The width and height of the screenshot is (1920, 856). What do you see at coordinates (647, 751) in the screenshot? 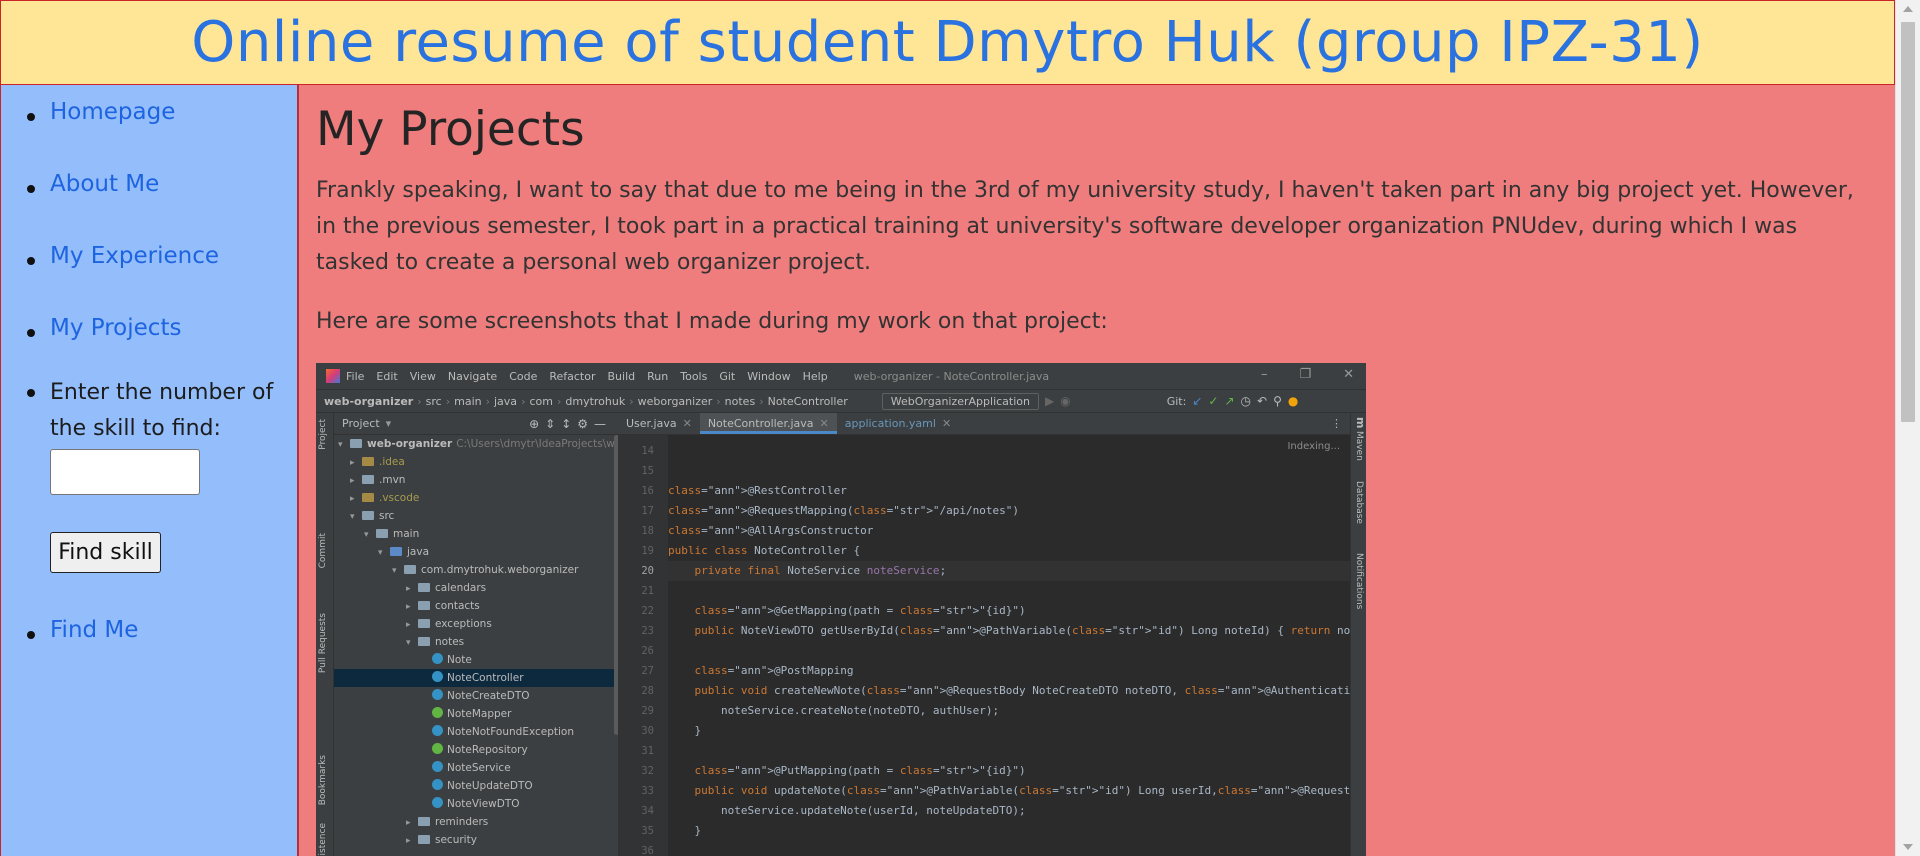
I see `line-number: 31` at bounding box center [647, 751].